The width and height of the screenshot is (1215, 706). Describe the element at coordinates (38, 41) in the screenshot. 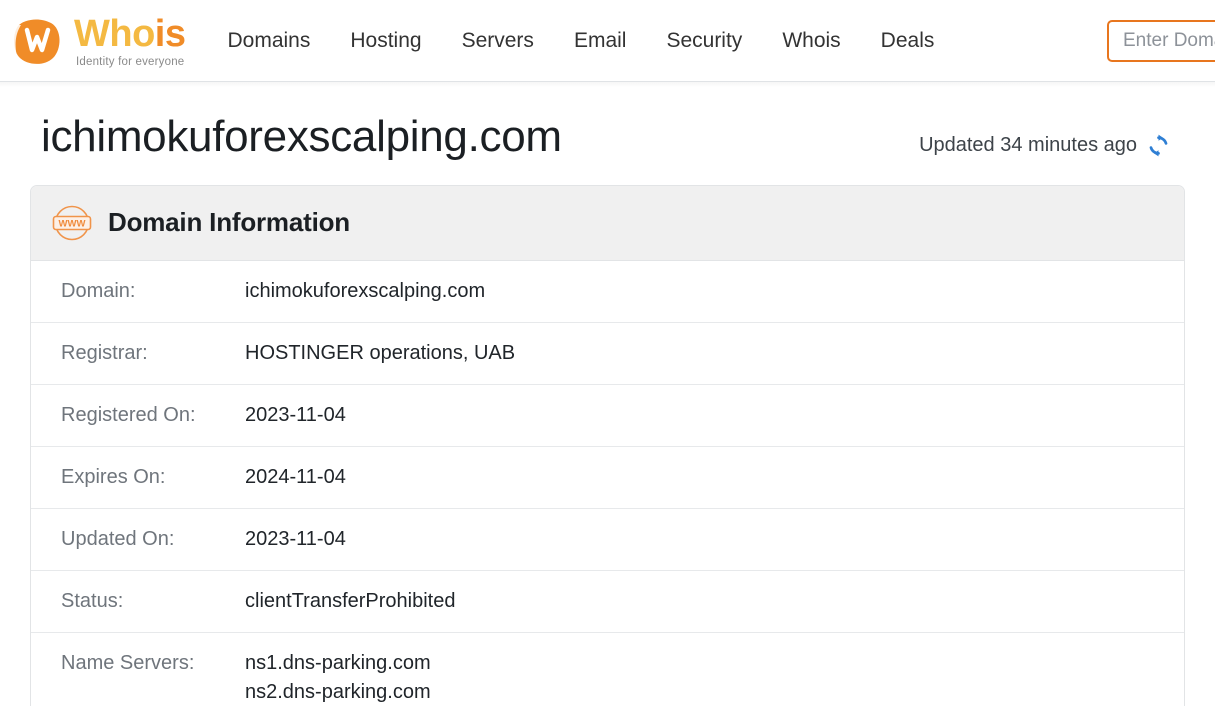

I see `whois-logo-icon` at that location.